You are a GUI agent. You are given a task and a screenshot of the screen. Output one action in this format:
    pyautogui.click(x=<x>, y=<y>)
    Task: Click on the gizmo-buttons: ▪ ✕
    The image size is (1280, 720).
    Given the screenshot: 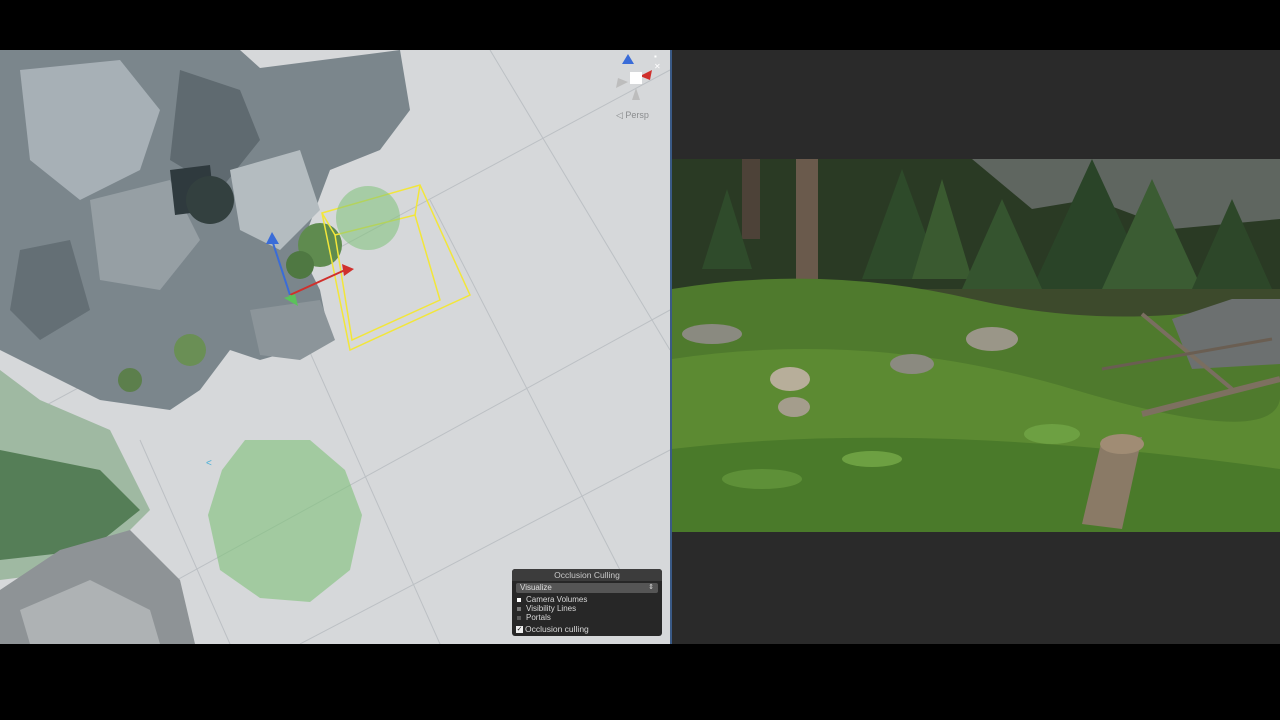 What is the action you would take?
    pyautogui.click(x=661, y=62)
    